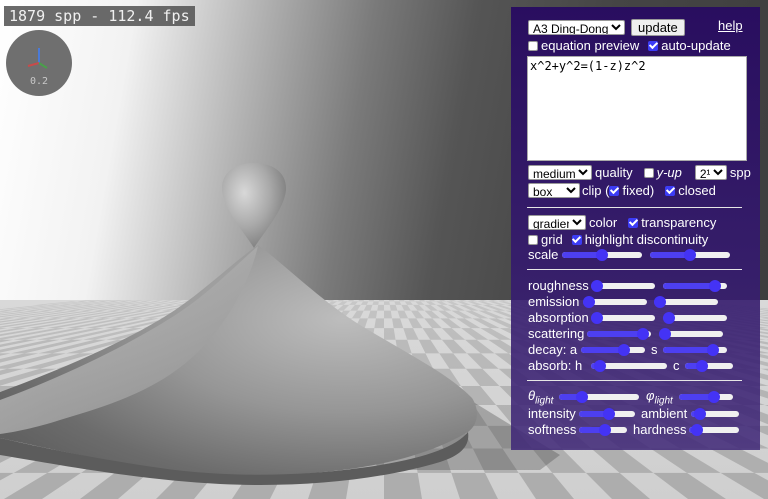 The width and height of the screenshot is (768, 499). I want to click on clip-fixed-checkbox, so click(614, 190).